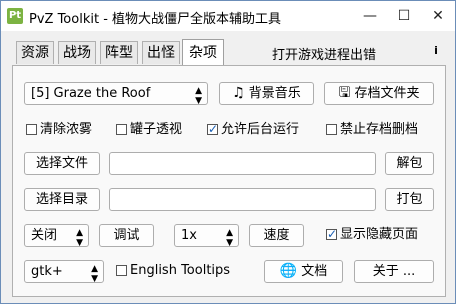 This screenshot has height=304, width=456. I want to click on bgm-button: ♫ 背景音乐, so click(266, 93).